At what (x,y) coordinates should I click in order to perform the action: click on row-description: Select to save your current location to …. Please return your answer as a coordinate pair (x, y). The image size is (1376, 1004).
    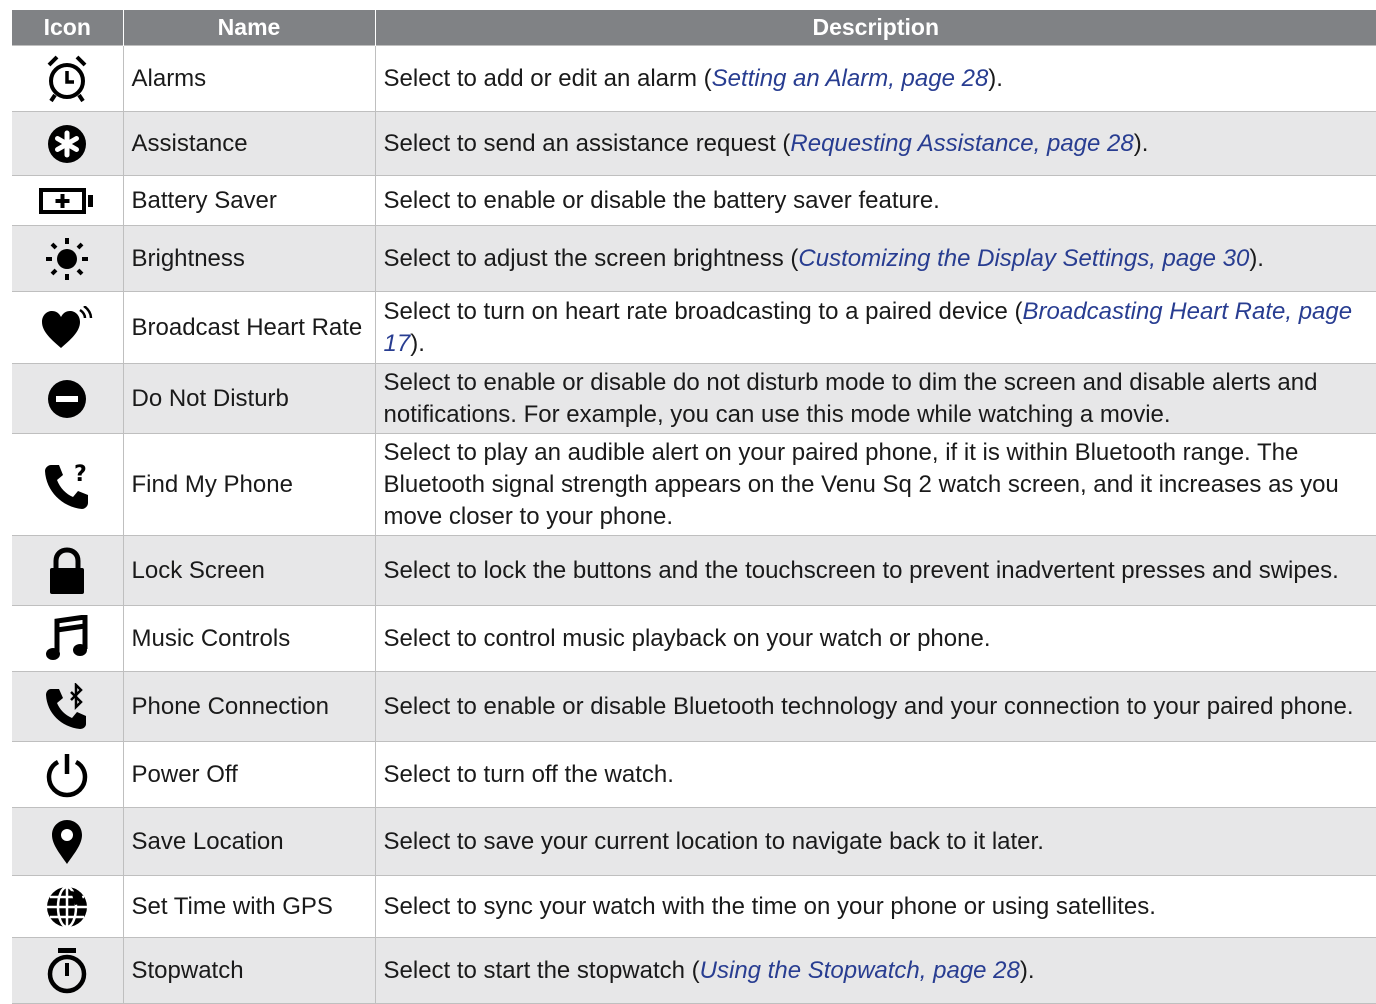
    Looking at the image, I should click on (875, 841).